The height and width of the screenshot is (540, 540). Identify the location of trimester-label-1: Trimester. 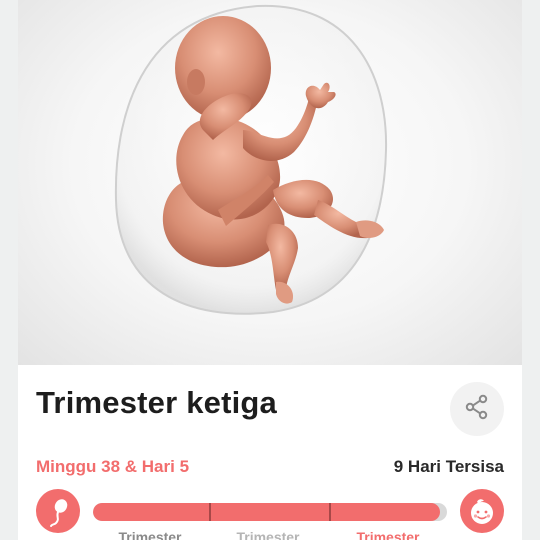
(150, 534).